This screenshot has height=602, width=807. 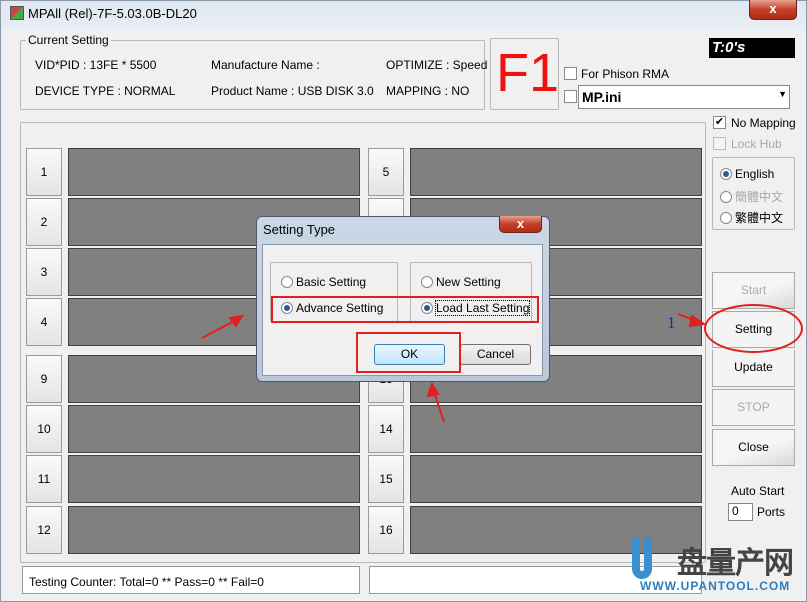 What do you see at coordinates (454, 368) in the screenshot?
I see `annotation-arrows` at bounding box center [454, 368].